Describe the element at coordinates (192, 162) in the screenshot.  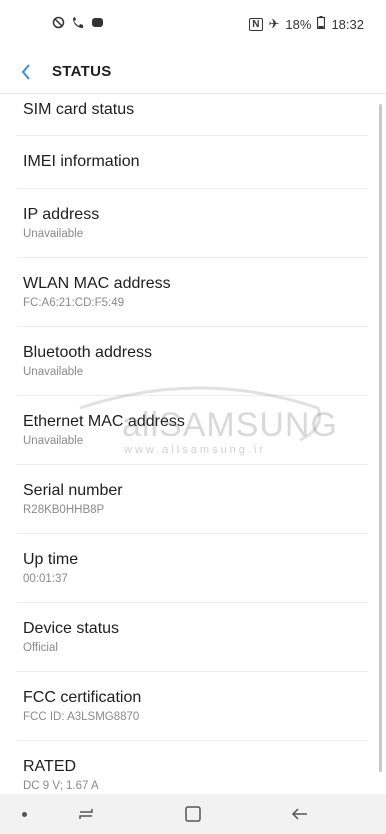
I see `list-item-imei-information: IMEI information` at that location.